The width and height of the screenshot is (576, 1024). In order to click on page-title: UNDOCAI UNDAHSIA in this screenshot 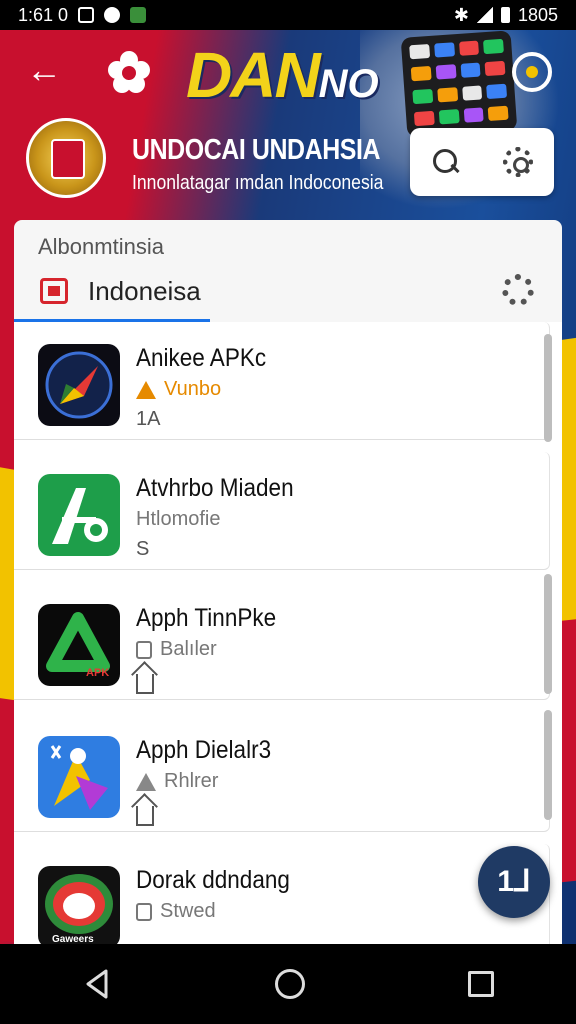, I will do `click(256, 150)`.